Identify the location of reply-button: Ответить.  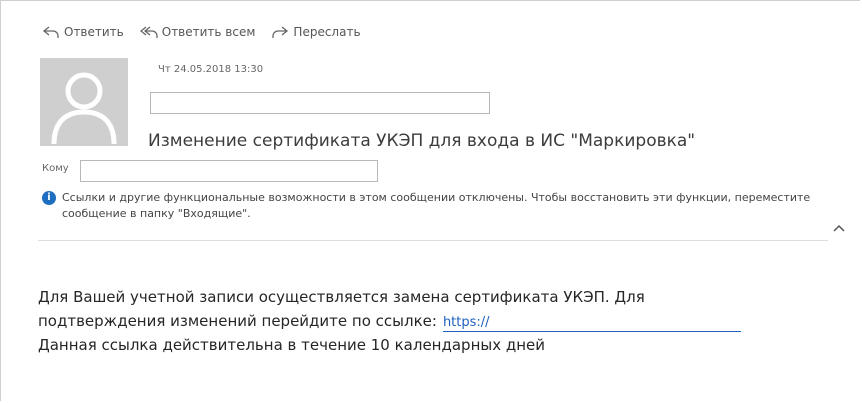
(83, 32).